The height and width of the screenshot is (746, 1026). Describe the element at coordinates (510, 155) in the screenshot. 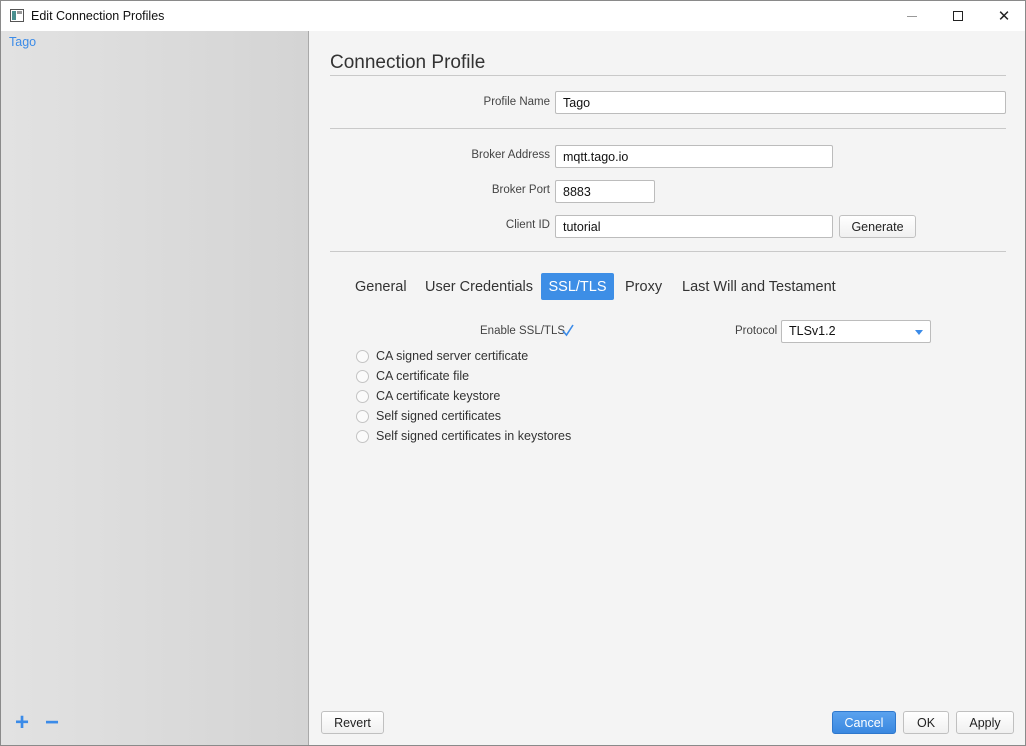

I see `broker-address-label: Broker Address` at that location.